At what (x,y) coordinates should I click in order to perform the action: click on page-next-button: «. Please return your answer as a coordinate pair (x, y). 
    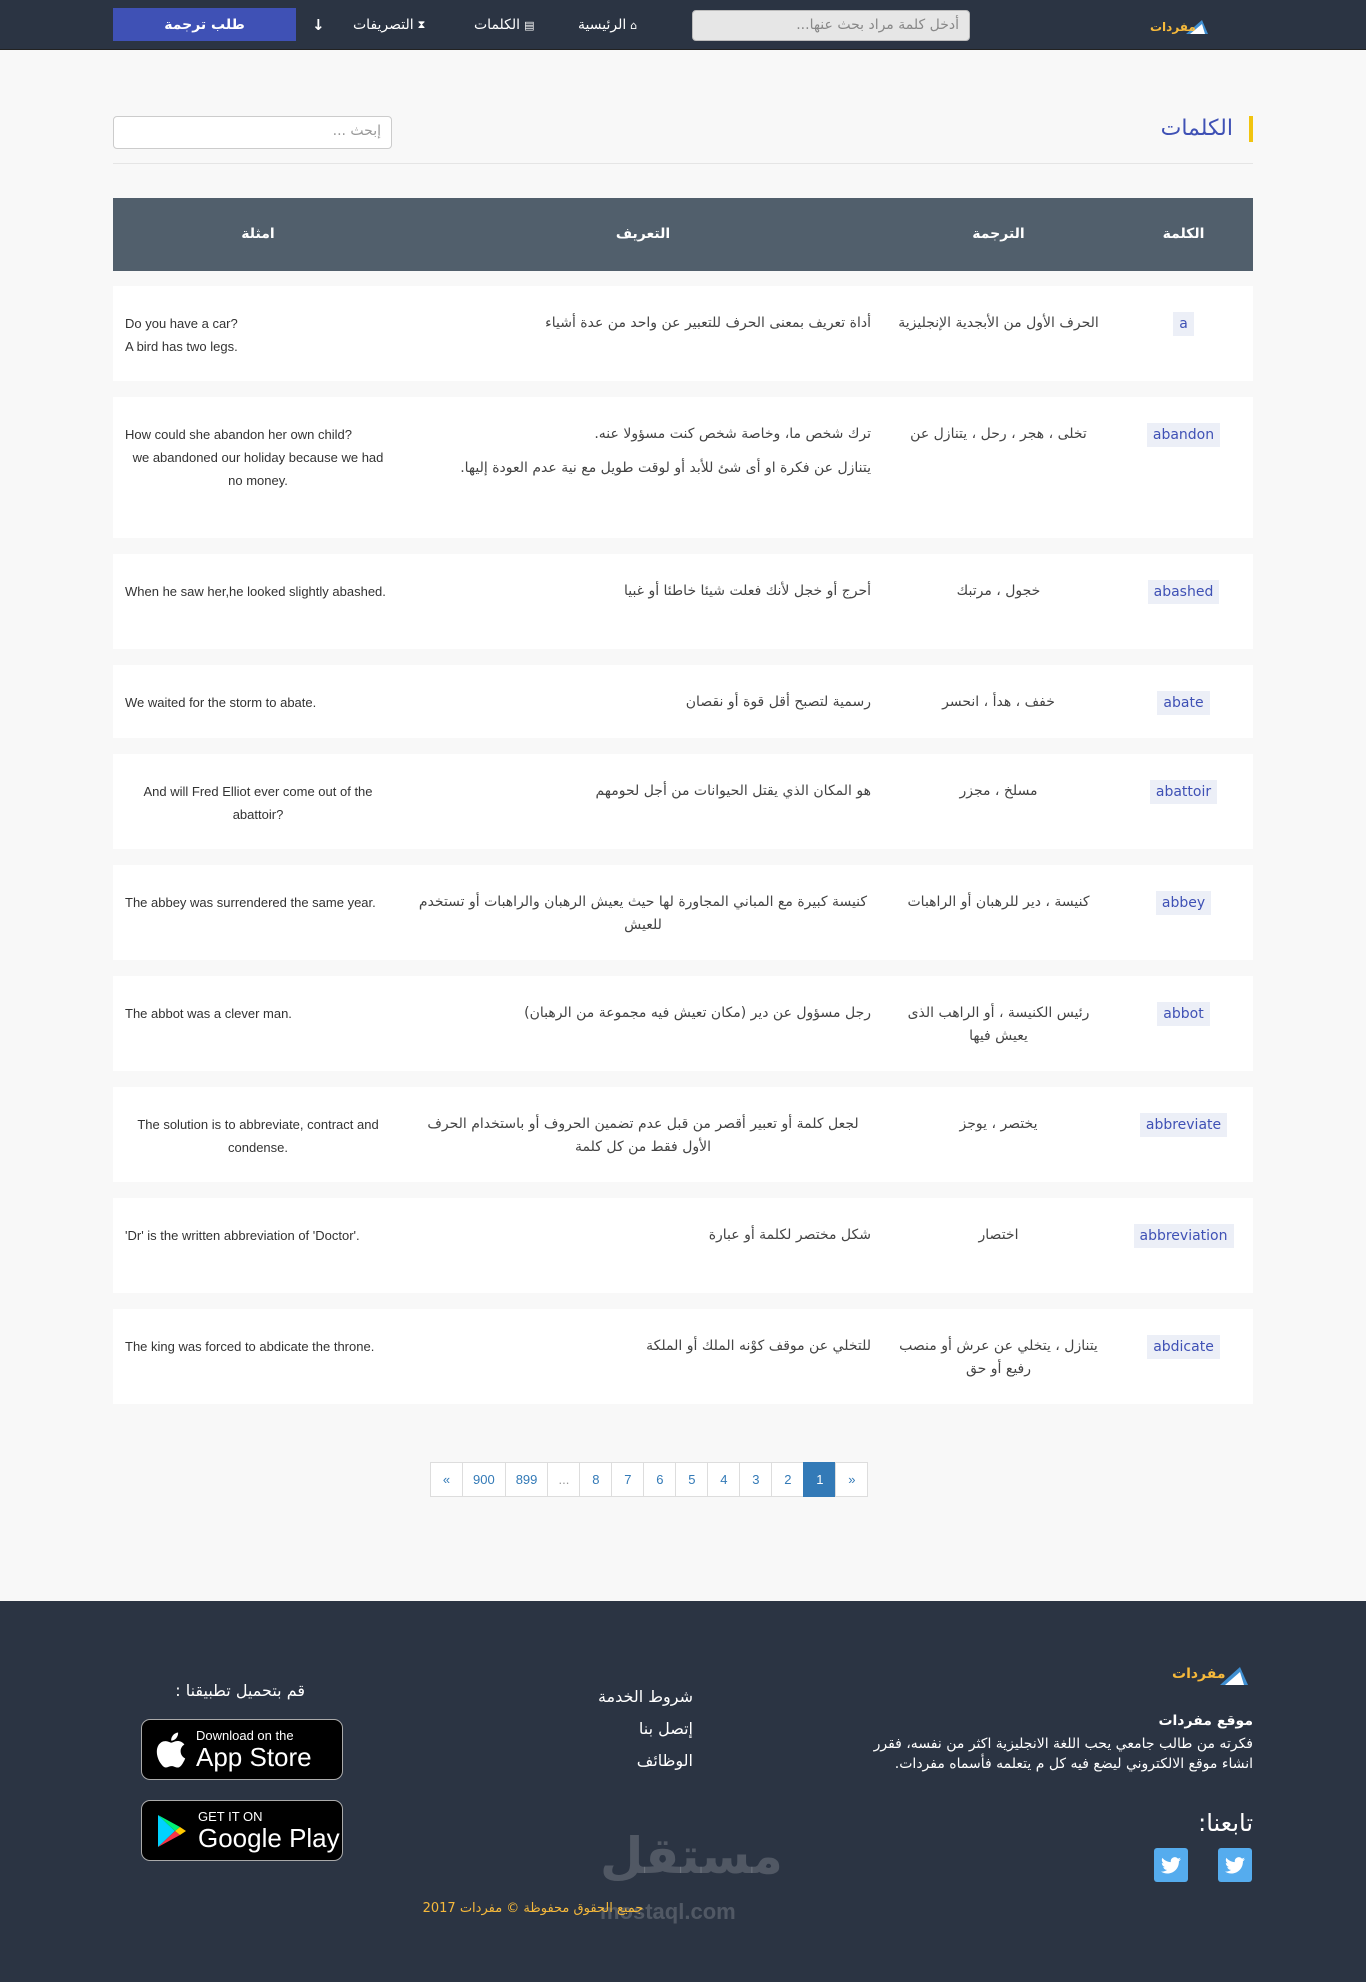
    Looking at the image, I should click on (446, 1479).